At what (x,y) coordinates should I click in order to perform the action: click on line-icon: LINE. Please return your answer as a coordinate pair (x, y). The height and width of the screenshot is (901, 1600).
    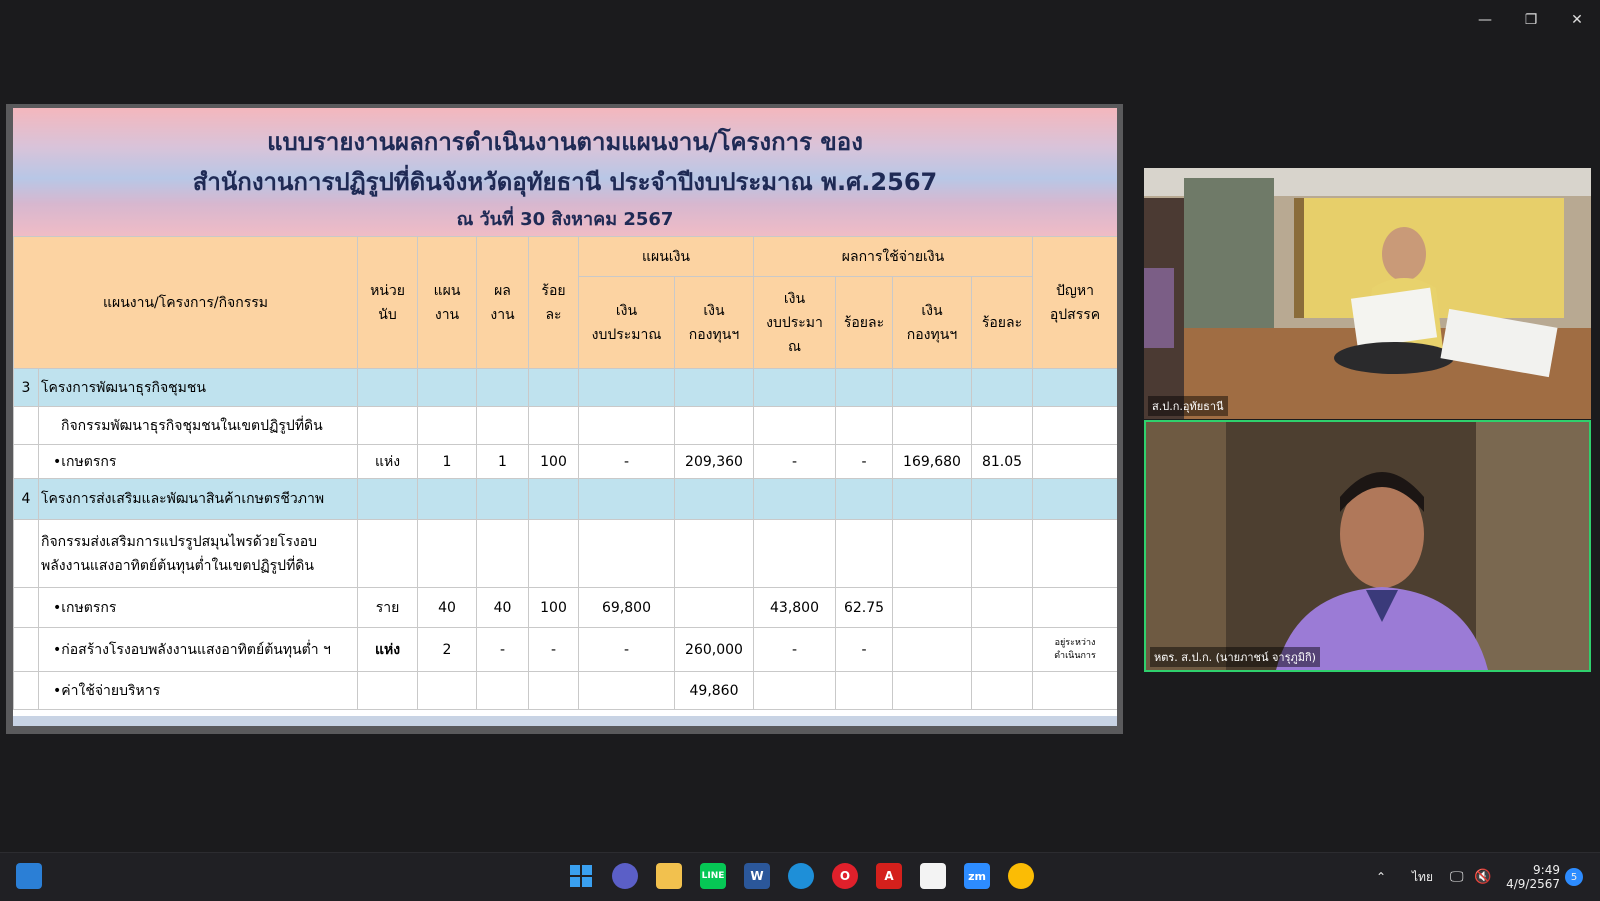
    Looking at the image, I should click on (713, 876).